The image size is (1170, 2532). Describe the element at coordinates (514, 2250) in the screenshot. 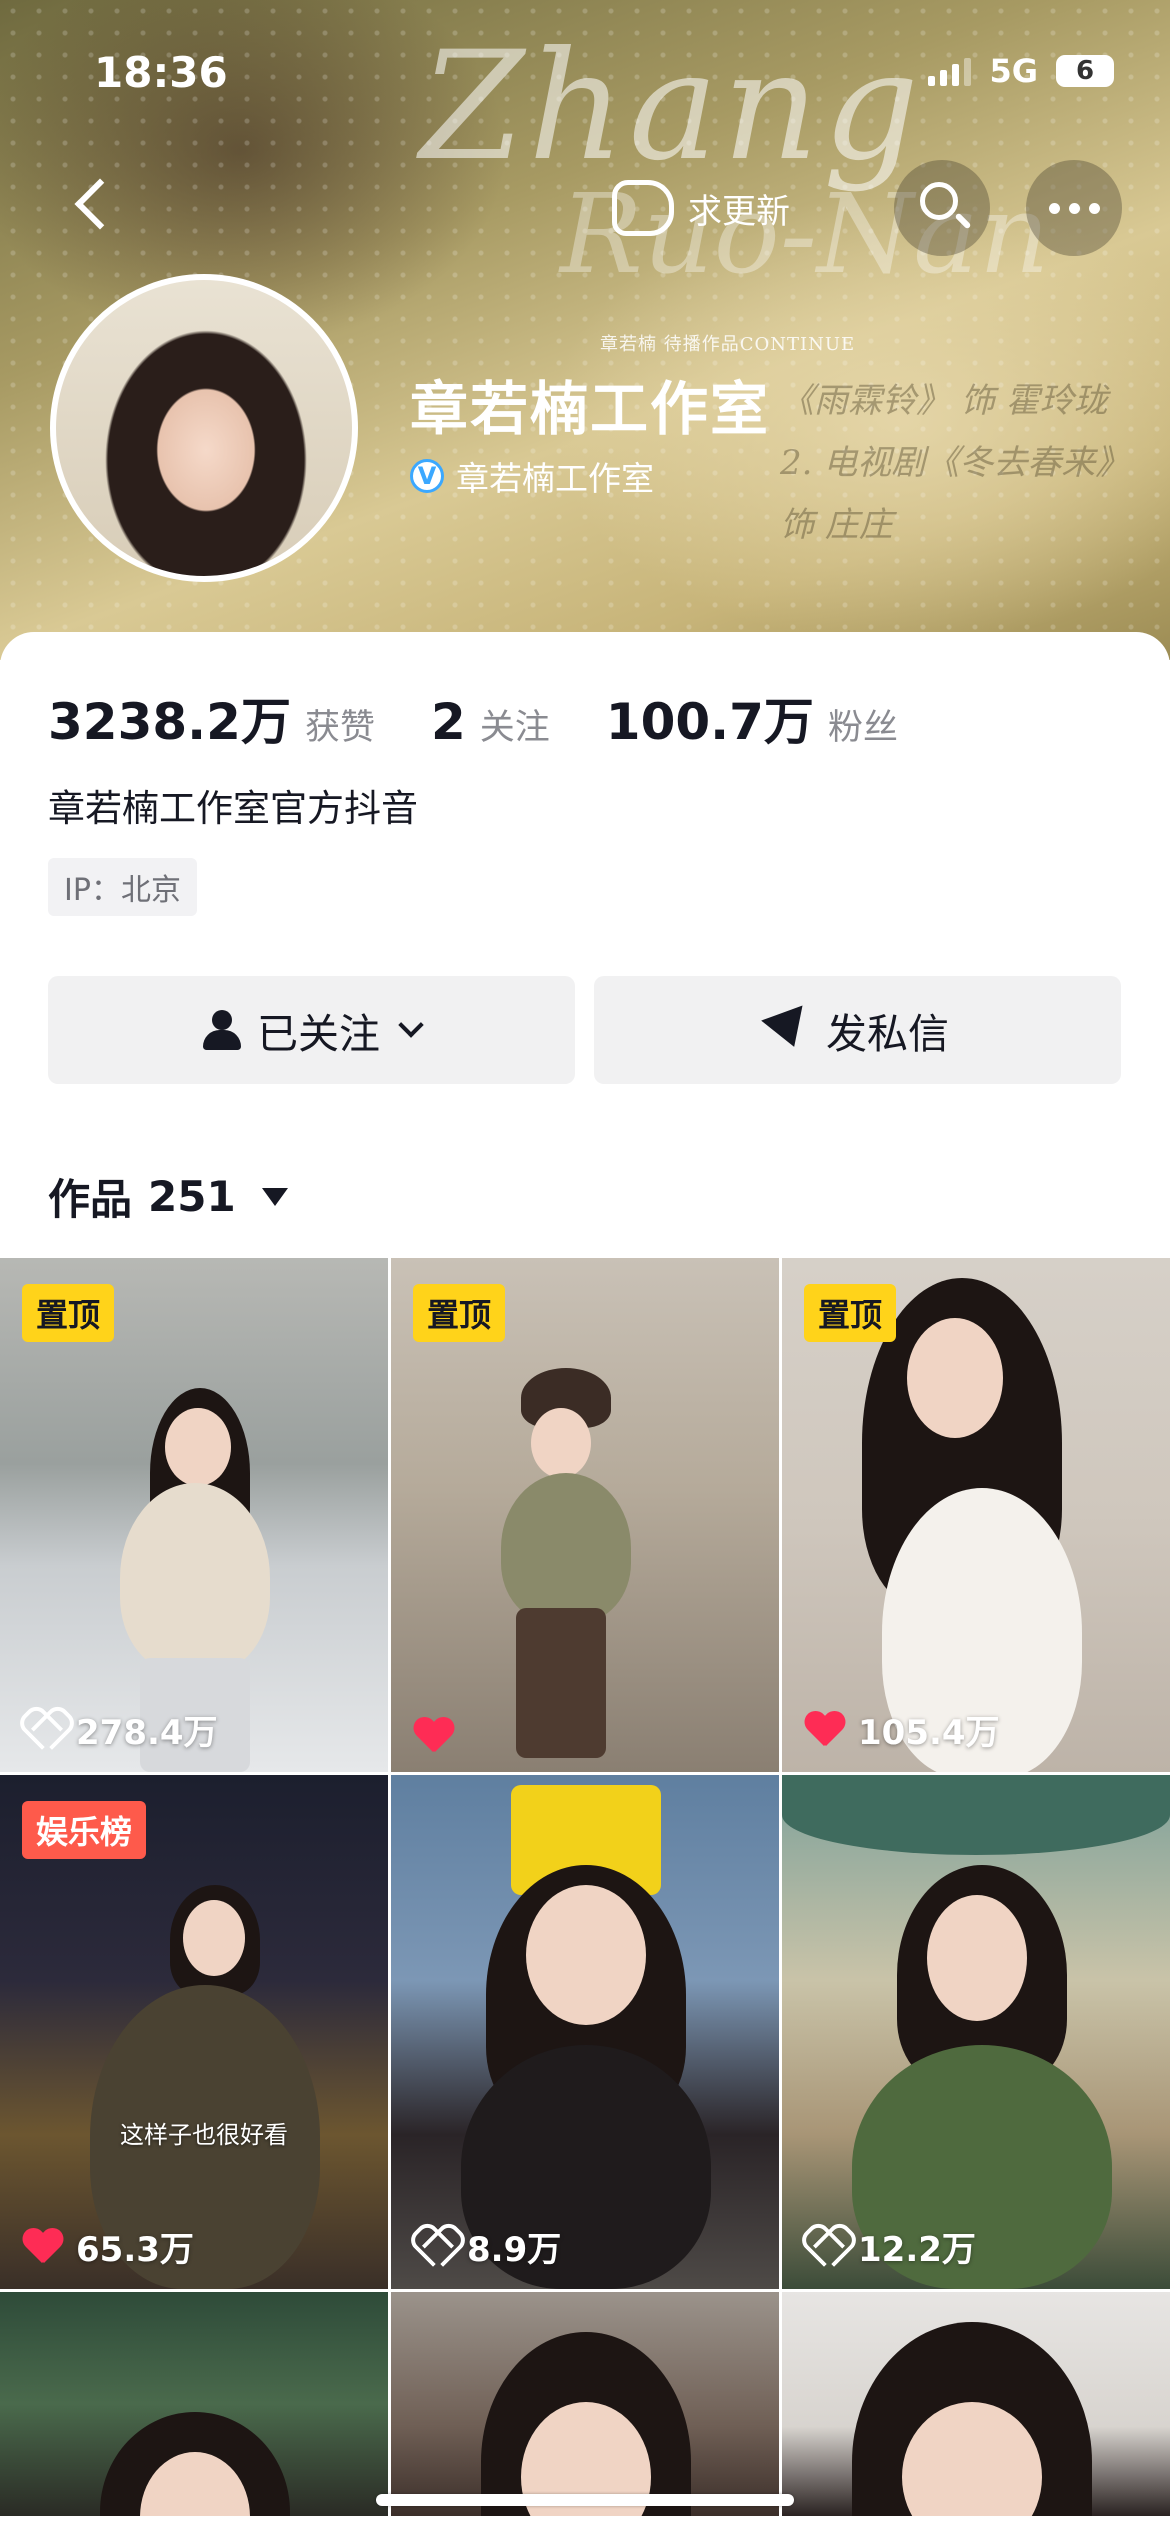

I see `video-likes-count: 8.9万` at that location.